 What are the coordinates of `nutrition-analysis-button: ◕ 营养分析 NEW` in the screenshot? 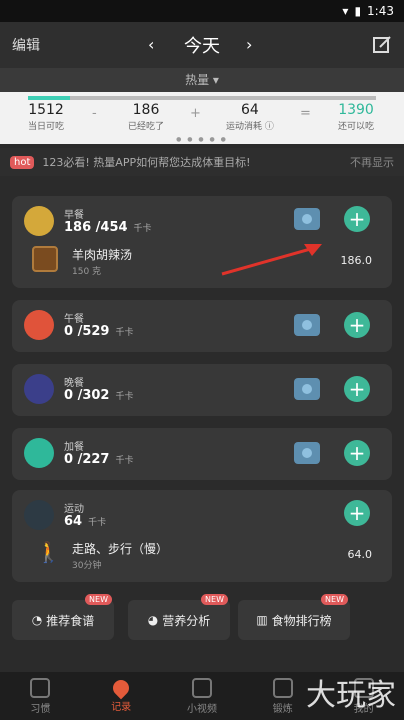 It's located at (179, 617).